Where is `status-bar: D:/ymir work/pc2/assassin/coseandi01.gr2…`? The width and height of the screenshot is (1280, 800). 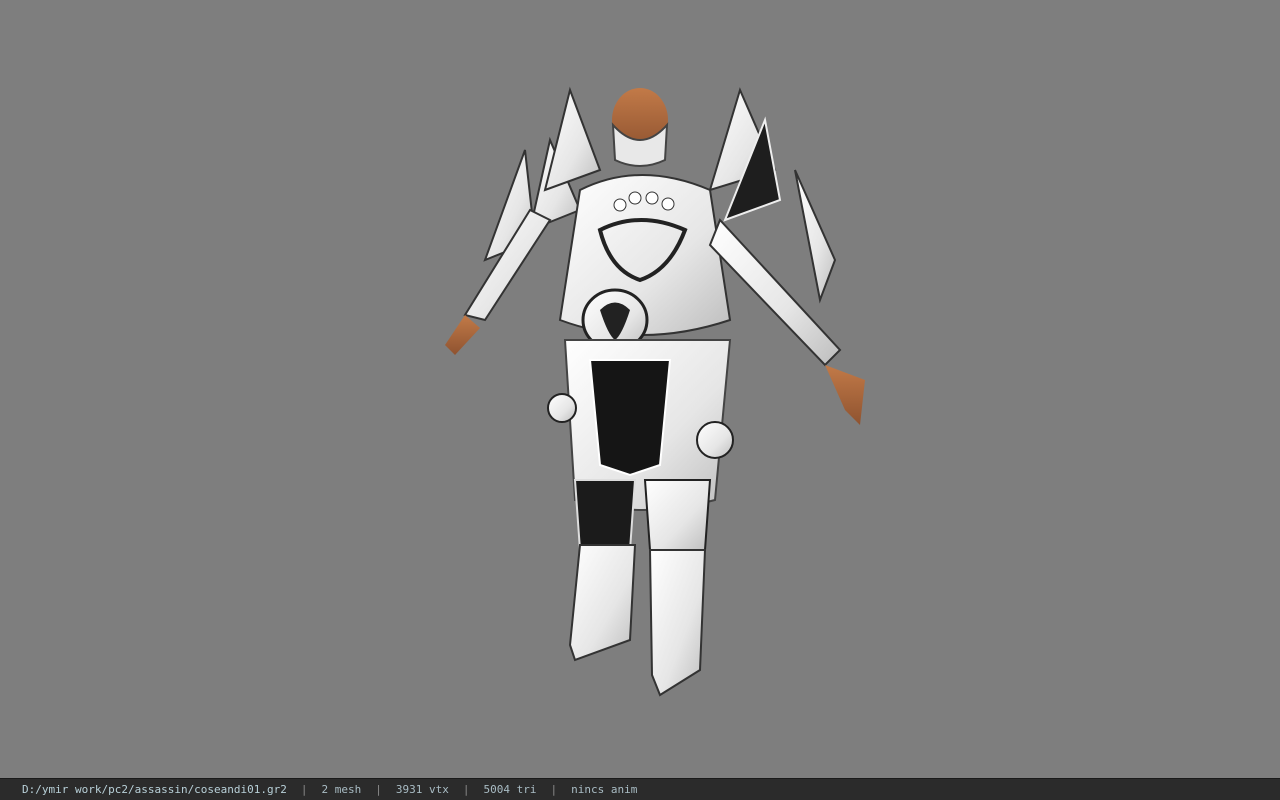 status-bar: D:/ymir work/pc2/assassin/coseandi01.gr2… is located at coordinates (640, 789).